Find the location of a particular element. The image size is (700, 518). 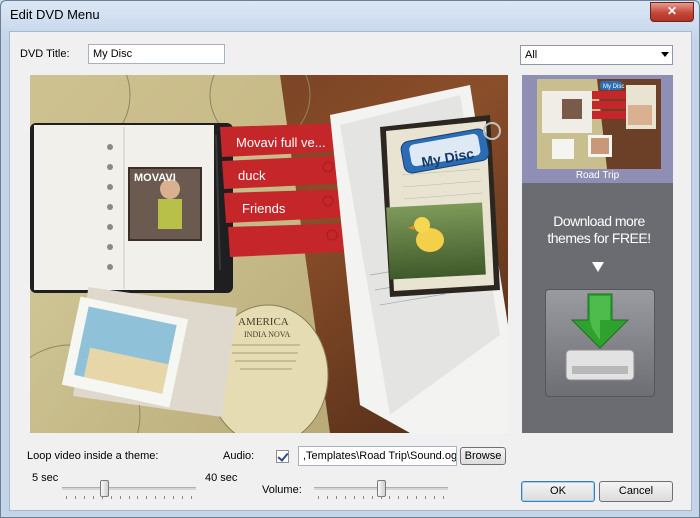

audio-checkbox is located at coordinates (282, 456).